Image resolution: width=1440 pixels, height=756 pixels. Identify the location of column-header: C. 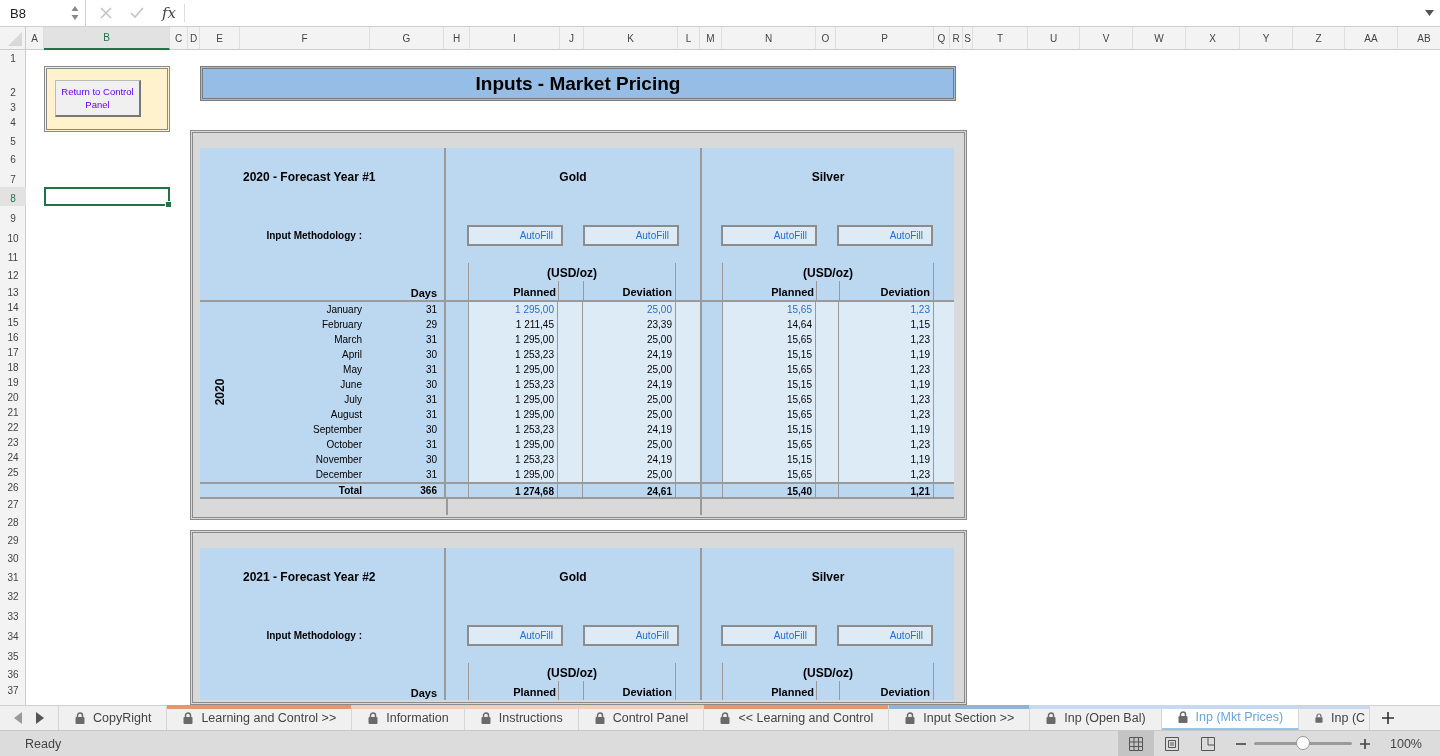
(179, 38).